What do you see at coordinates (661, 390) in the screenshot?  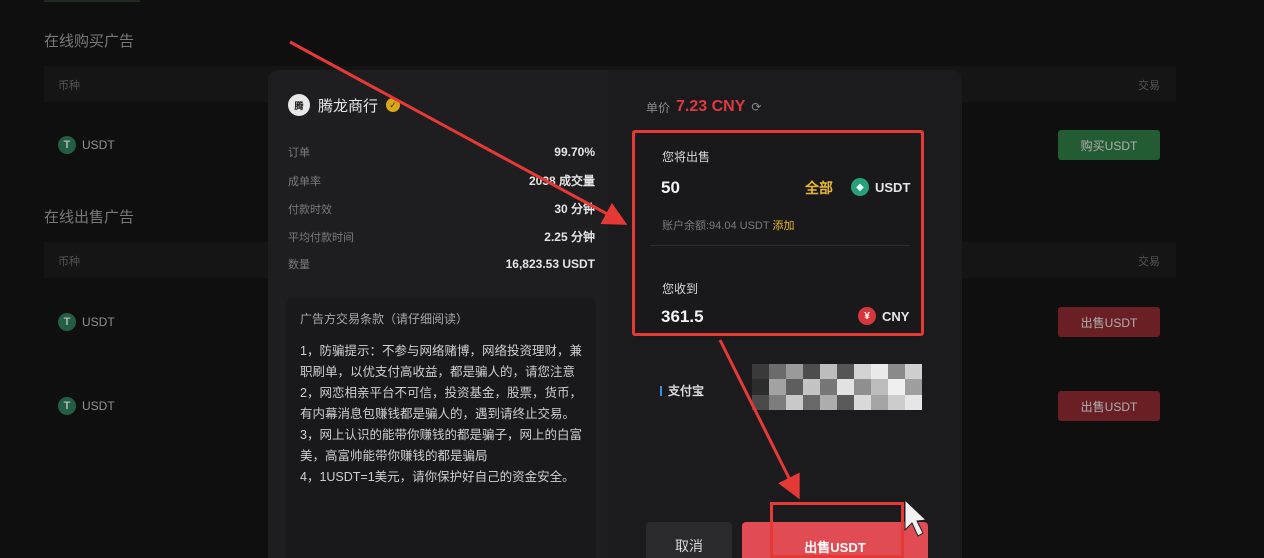 I see `payment-marker` at bounding box center [661, 390].